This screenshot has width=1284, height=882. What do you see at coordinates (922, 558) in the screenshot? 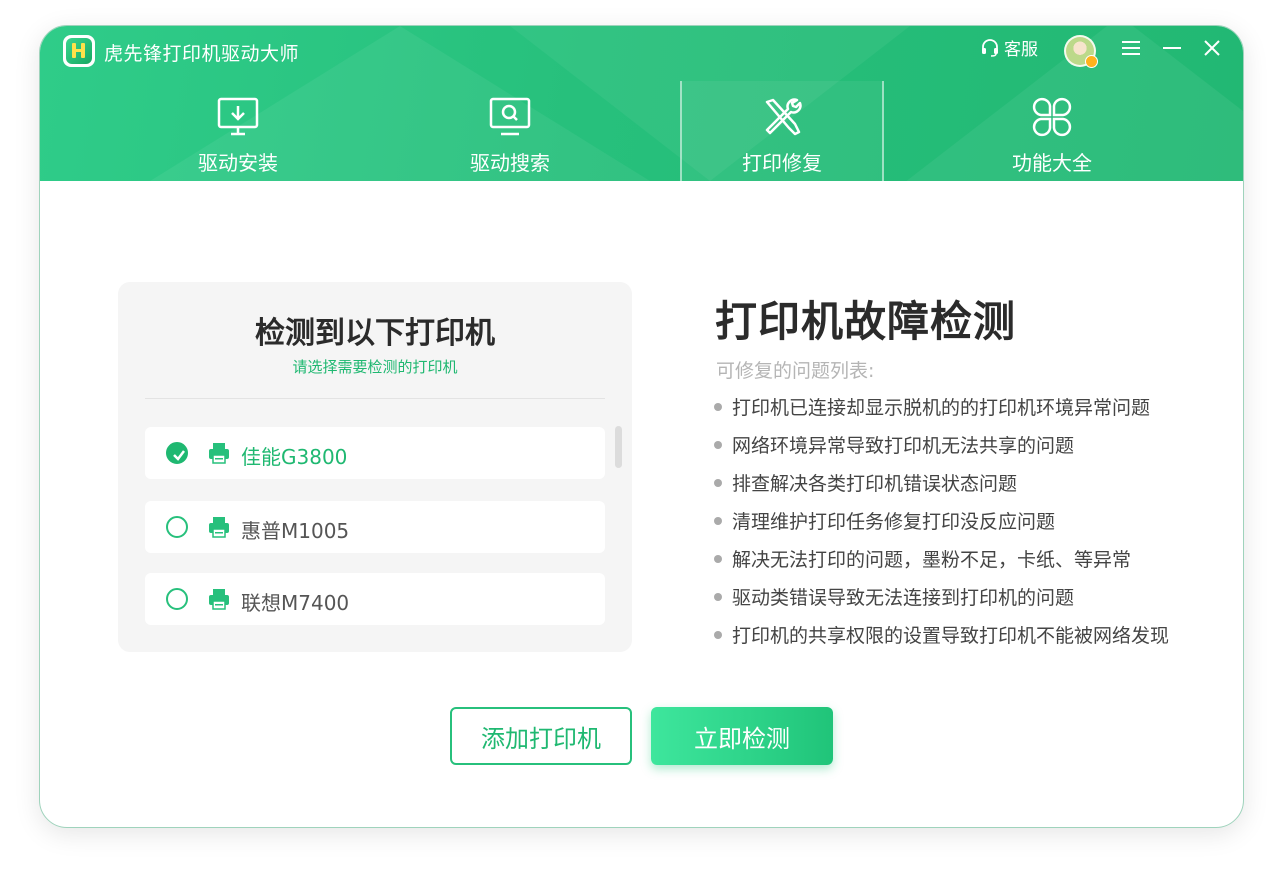
I see `issue-item: 解决无法打印的问题，墨粉不足，卡纸、等异常` at bounding box center [922, 558].